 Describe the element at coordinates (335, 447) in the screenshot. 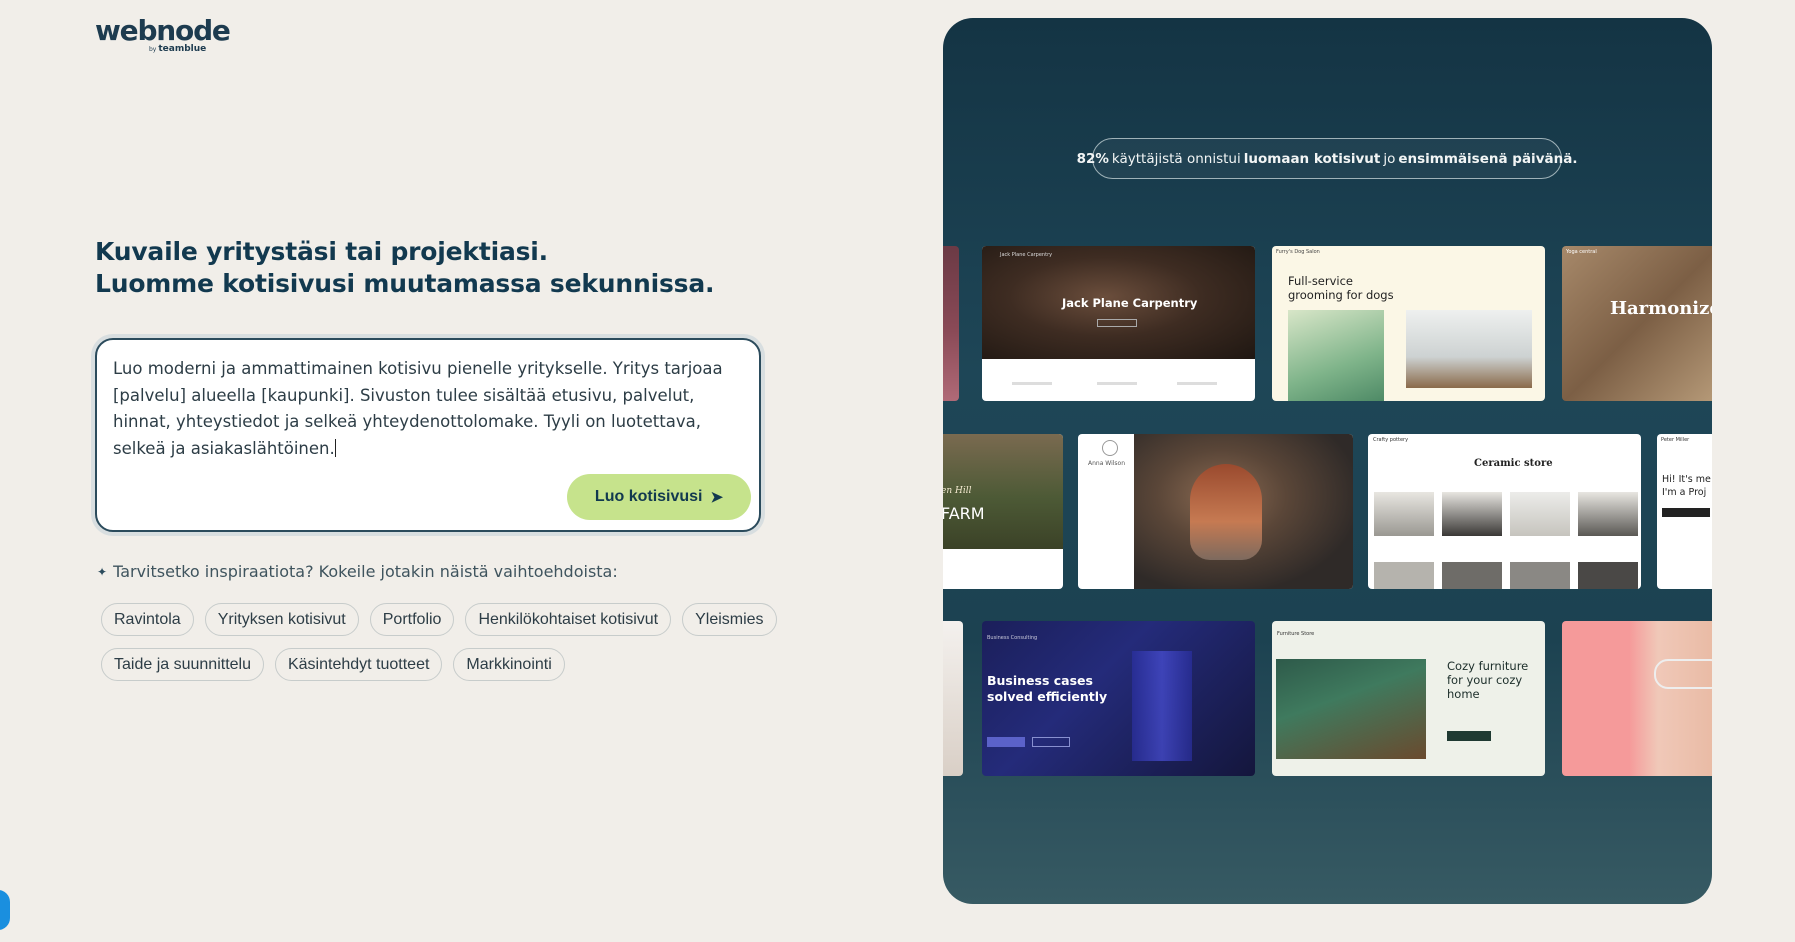

I see `text-caret` at that location.